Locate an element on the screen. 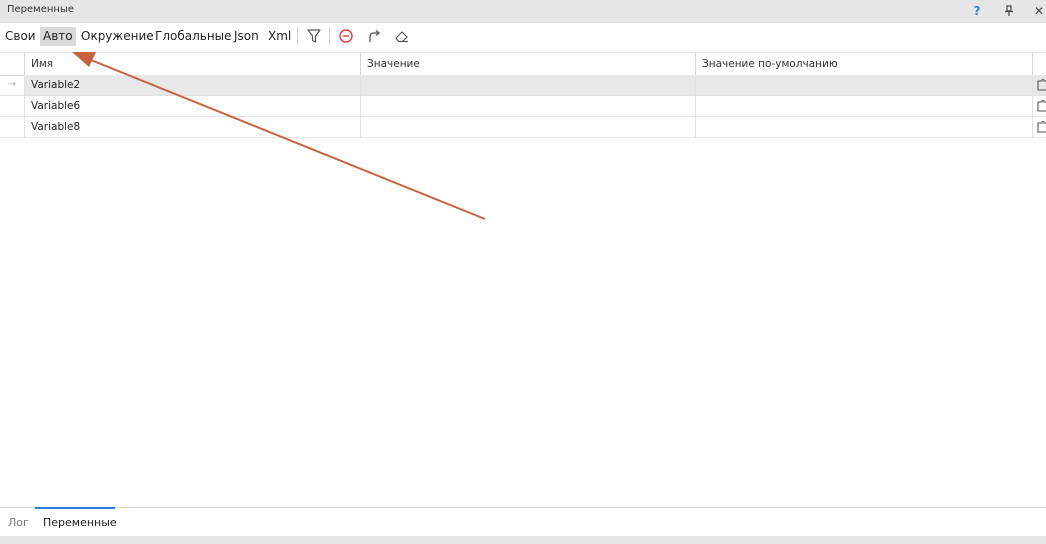 Image resolution: width=1046 pixels, height=544 pixels. pin-icon is located at coordinates (1009, 10).